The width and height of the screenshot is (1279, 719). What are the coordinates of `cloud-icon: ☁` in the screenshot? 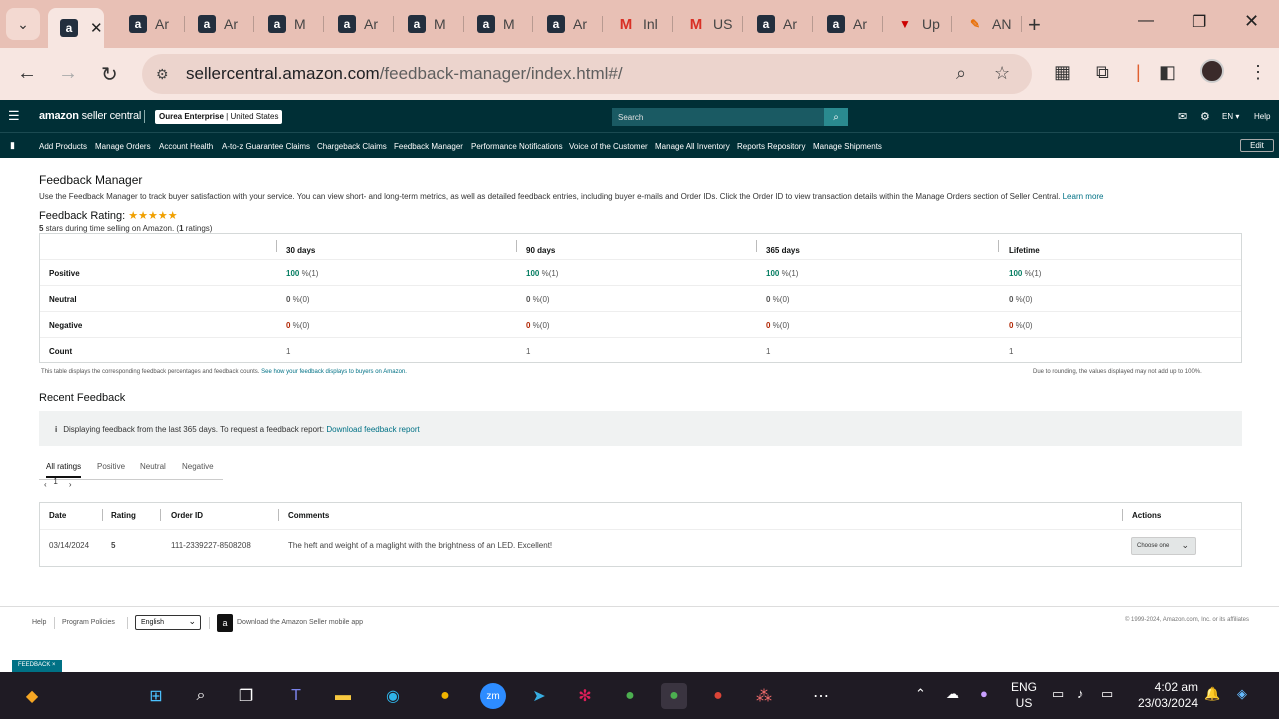 It's located at (952, 694).